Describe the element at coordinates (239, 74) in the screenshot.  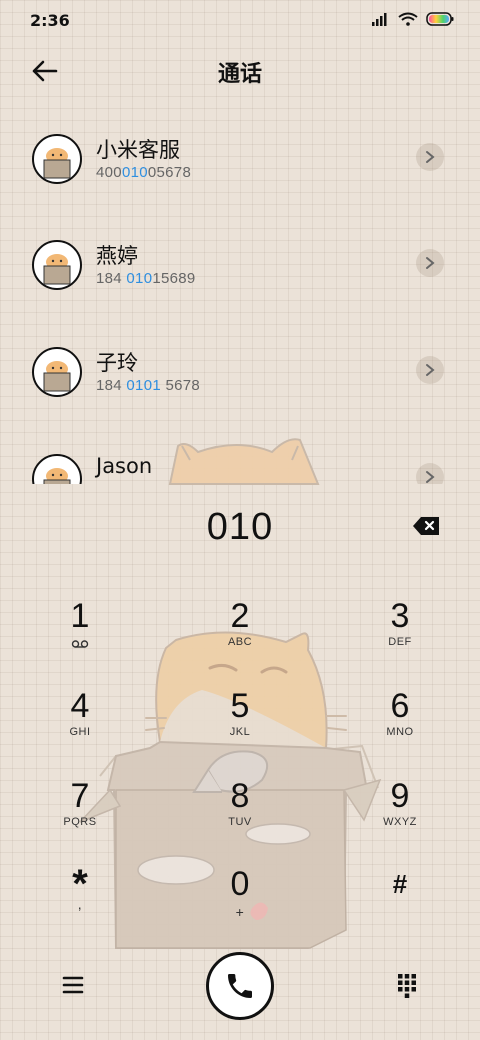
I see `page-title: 通话` at that location.